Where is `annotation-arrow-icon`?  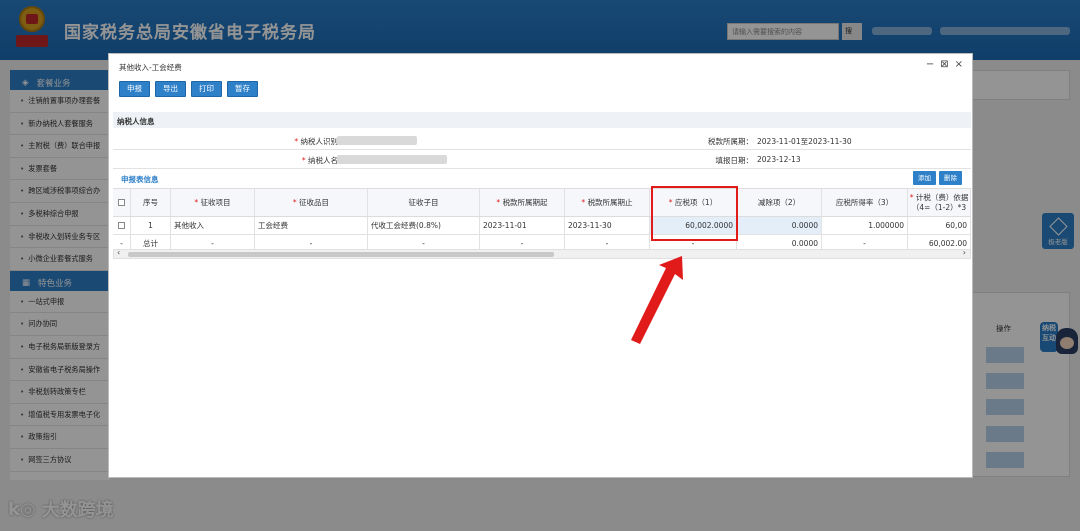 annotation-arrow-icon is located at coordinates (657, 300).